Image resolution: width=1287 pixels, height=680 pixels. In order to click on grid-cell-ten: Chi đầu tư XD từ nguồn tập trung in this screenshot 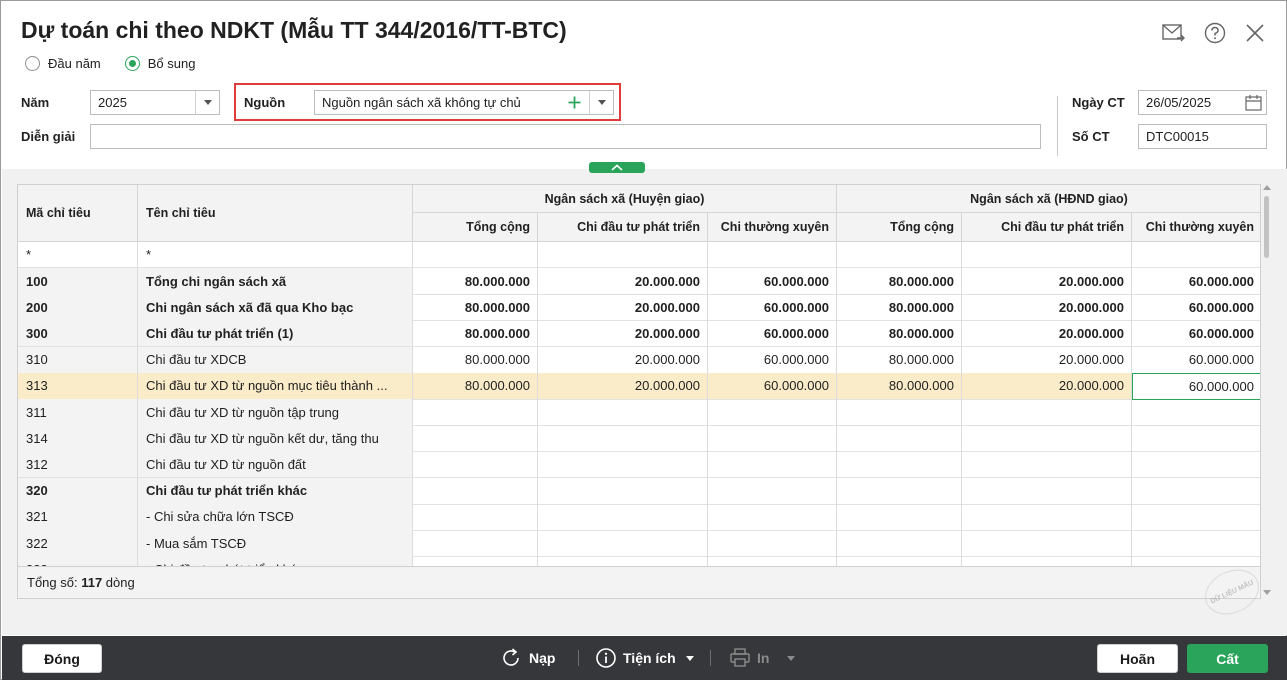, I will do `click(275, 412)`.